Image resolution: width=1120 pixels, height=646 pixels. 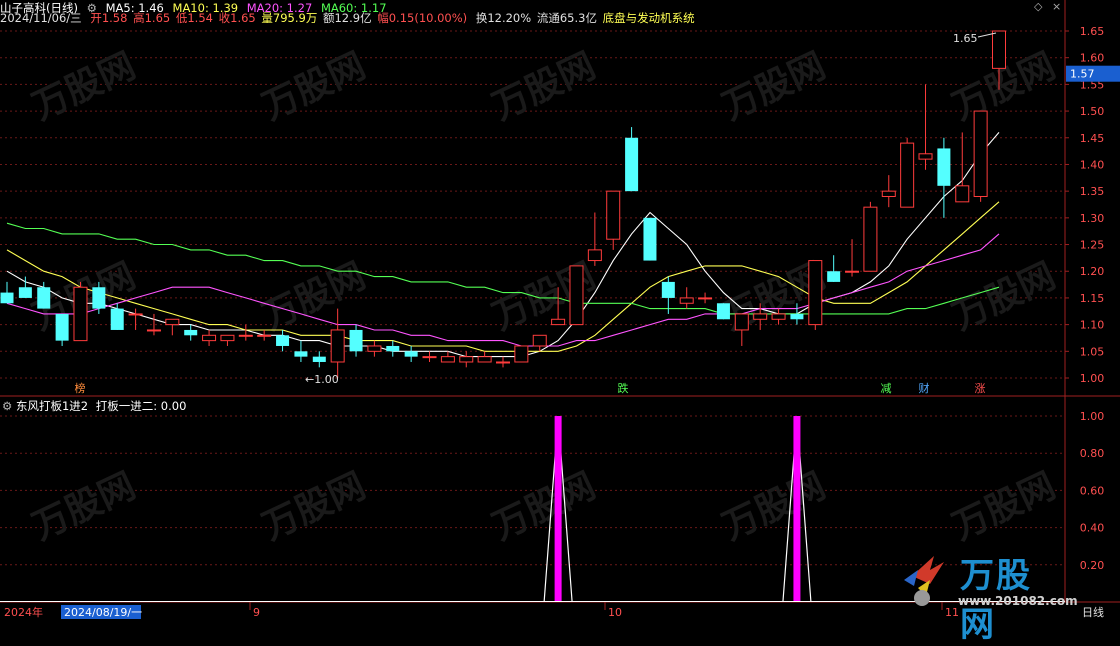 What do you see at coordinates (141, 406) in the screenshot?
I see `indicator-value: 打板一进二: 0.00` at bounding box center [141, 406].